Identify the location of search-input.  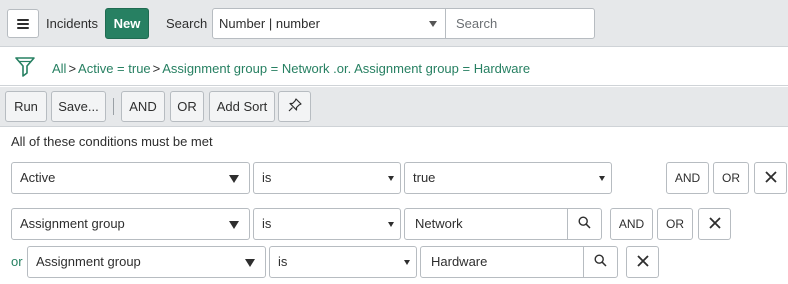
(520, 23).